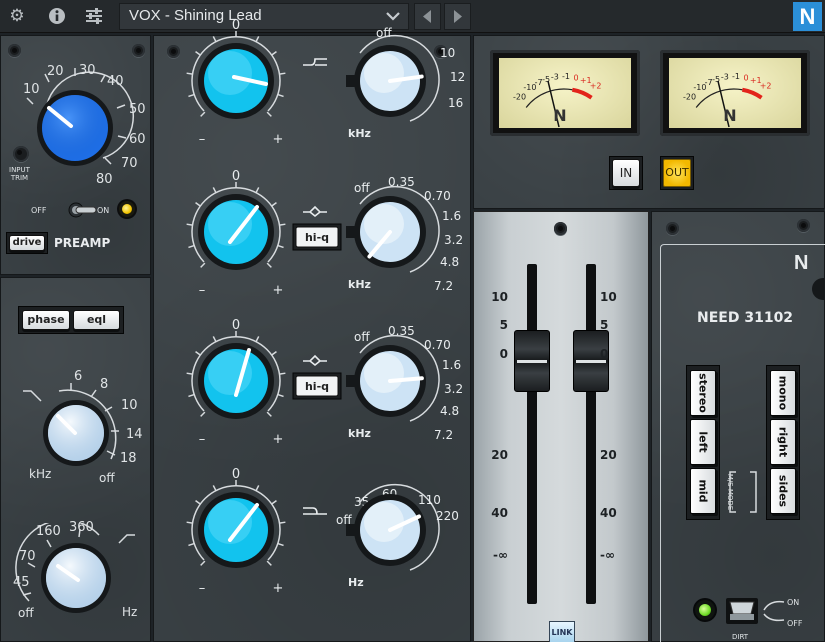 The image size is (825, 642). Describe the element at coordinates (128, 458) in the screenshot. I see `hpf-tick: 18` at that location.